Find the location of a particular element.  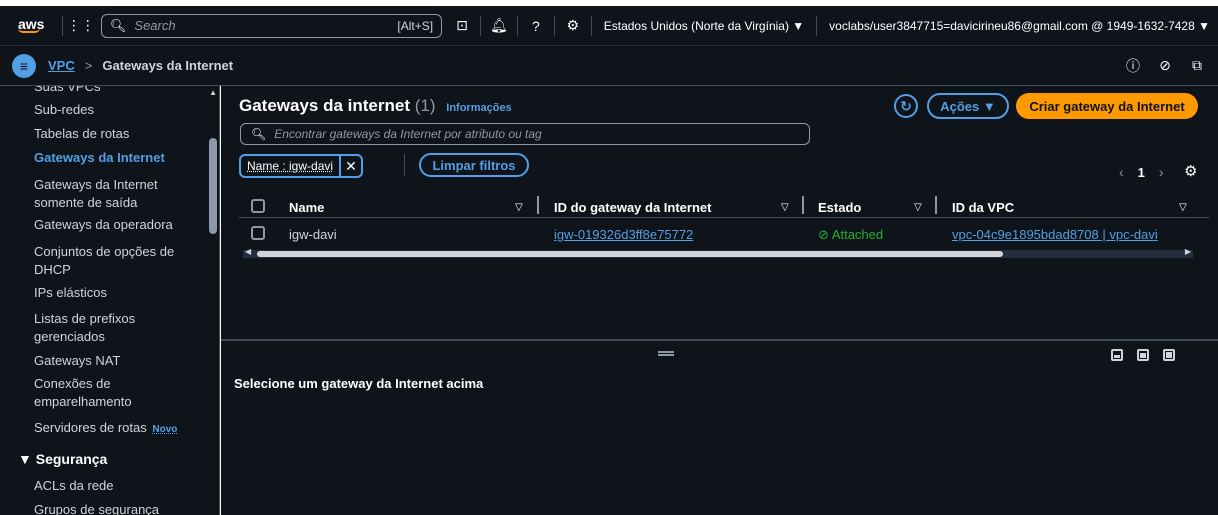

page-title-text: Gateways da internet is located at coordinates (325, 105).